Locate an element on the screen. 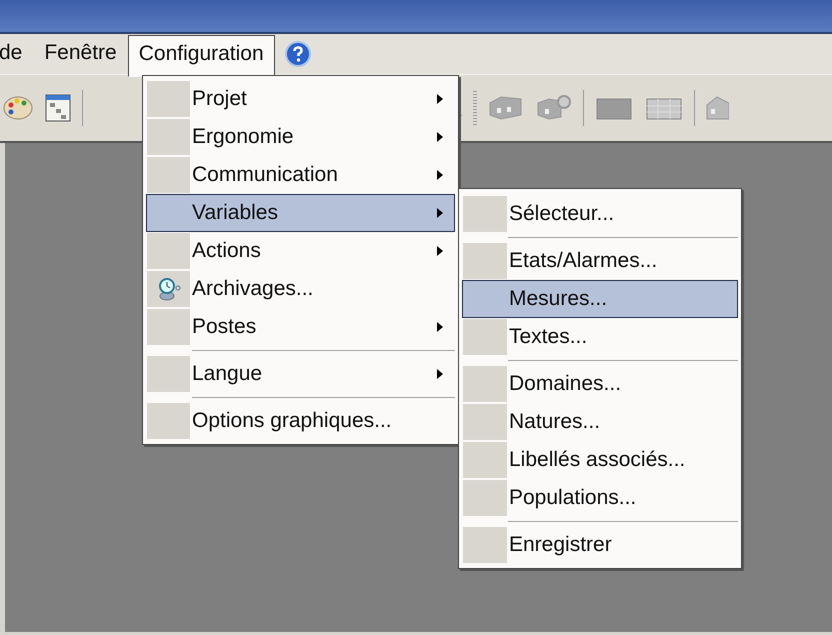 The width and height of the screenshot is (832, 635). menu-item: Projet is located at coordinates (300, 99).